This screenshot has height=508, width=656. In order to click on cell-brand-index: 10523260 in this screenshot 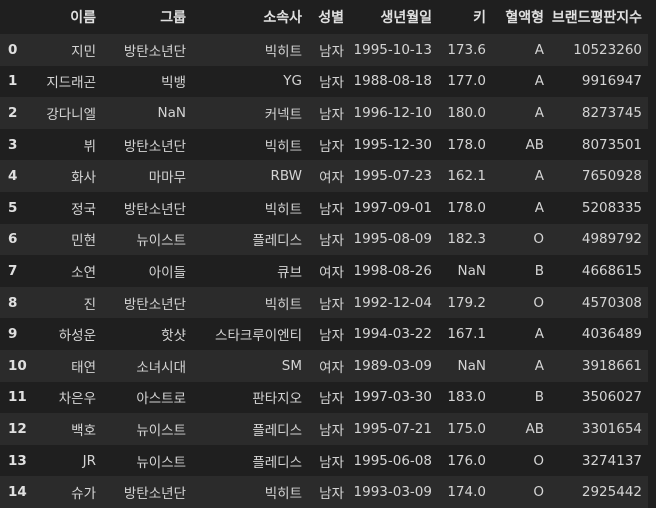, I will do `click(607, 49)`.